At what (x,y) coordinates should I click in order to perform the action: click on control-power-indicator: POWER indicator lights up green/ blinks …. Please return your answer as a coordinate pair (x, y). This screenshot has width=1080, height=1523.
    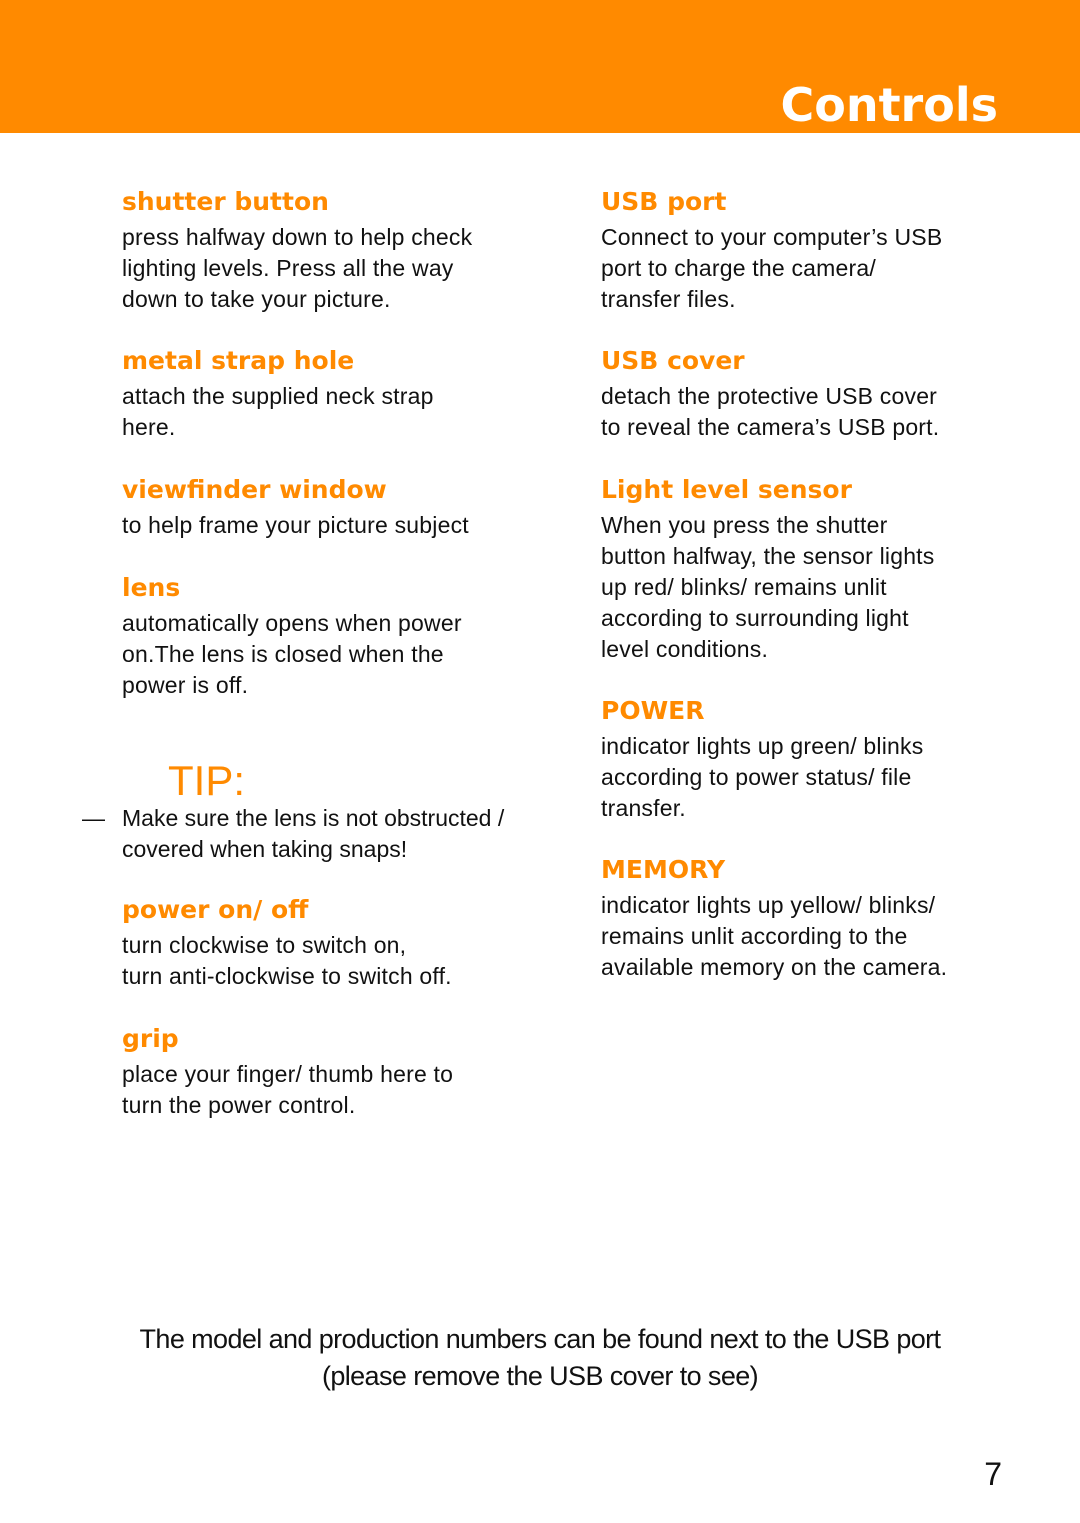
    Looking at the image, I should click on (762, 759).